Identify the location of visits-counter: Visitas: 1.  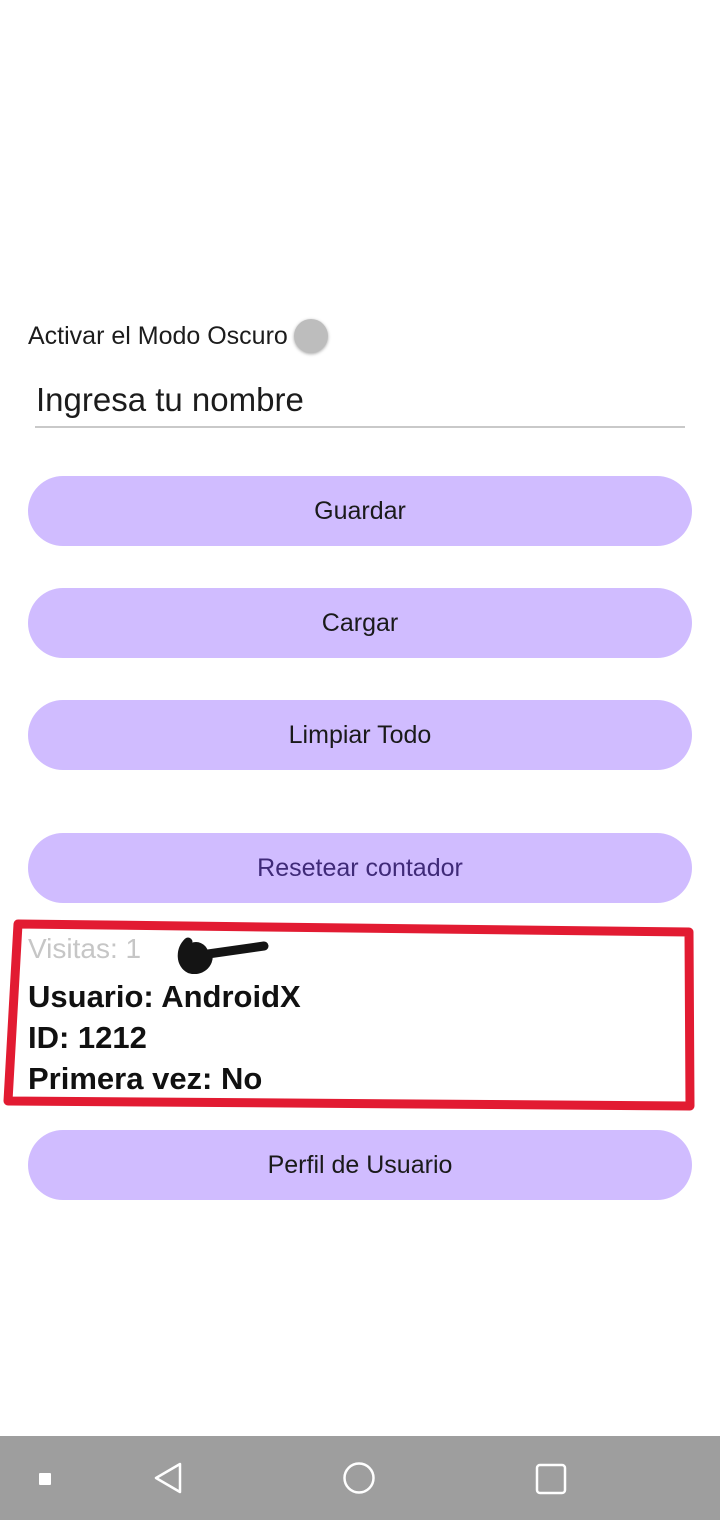
(85, 948).